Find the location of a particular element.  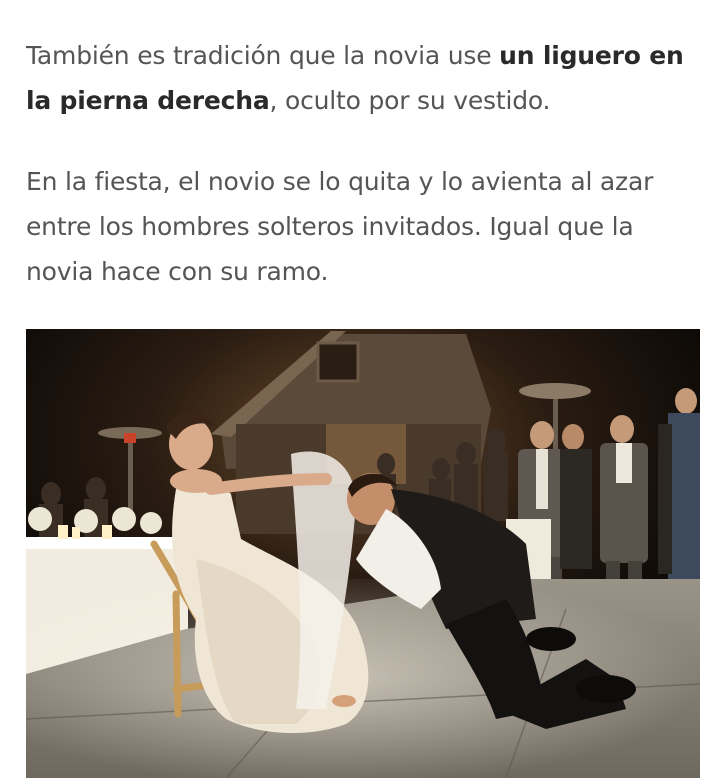

paragraph1-text-end: , oculto por su vestido. is located at coordinates (410, 100).